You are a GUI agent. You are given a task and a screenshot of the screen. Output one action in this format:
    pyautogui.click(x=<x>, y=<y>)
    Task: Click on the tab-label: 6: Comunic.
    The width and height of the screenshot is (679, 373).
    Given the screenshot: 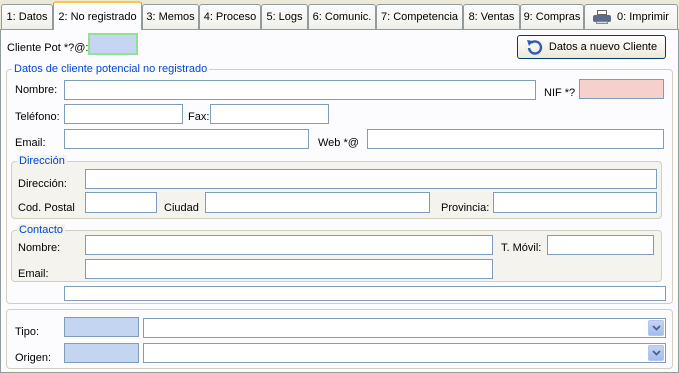 What is the action you would take?
    pyautogui.click(x=342, y=17)
    